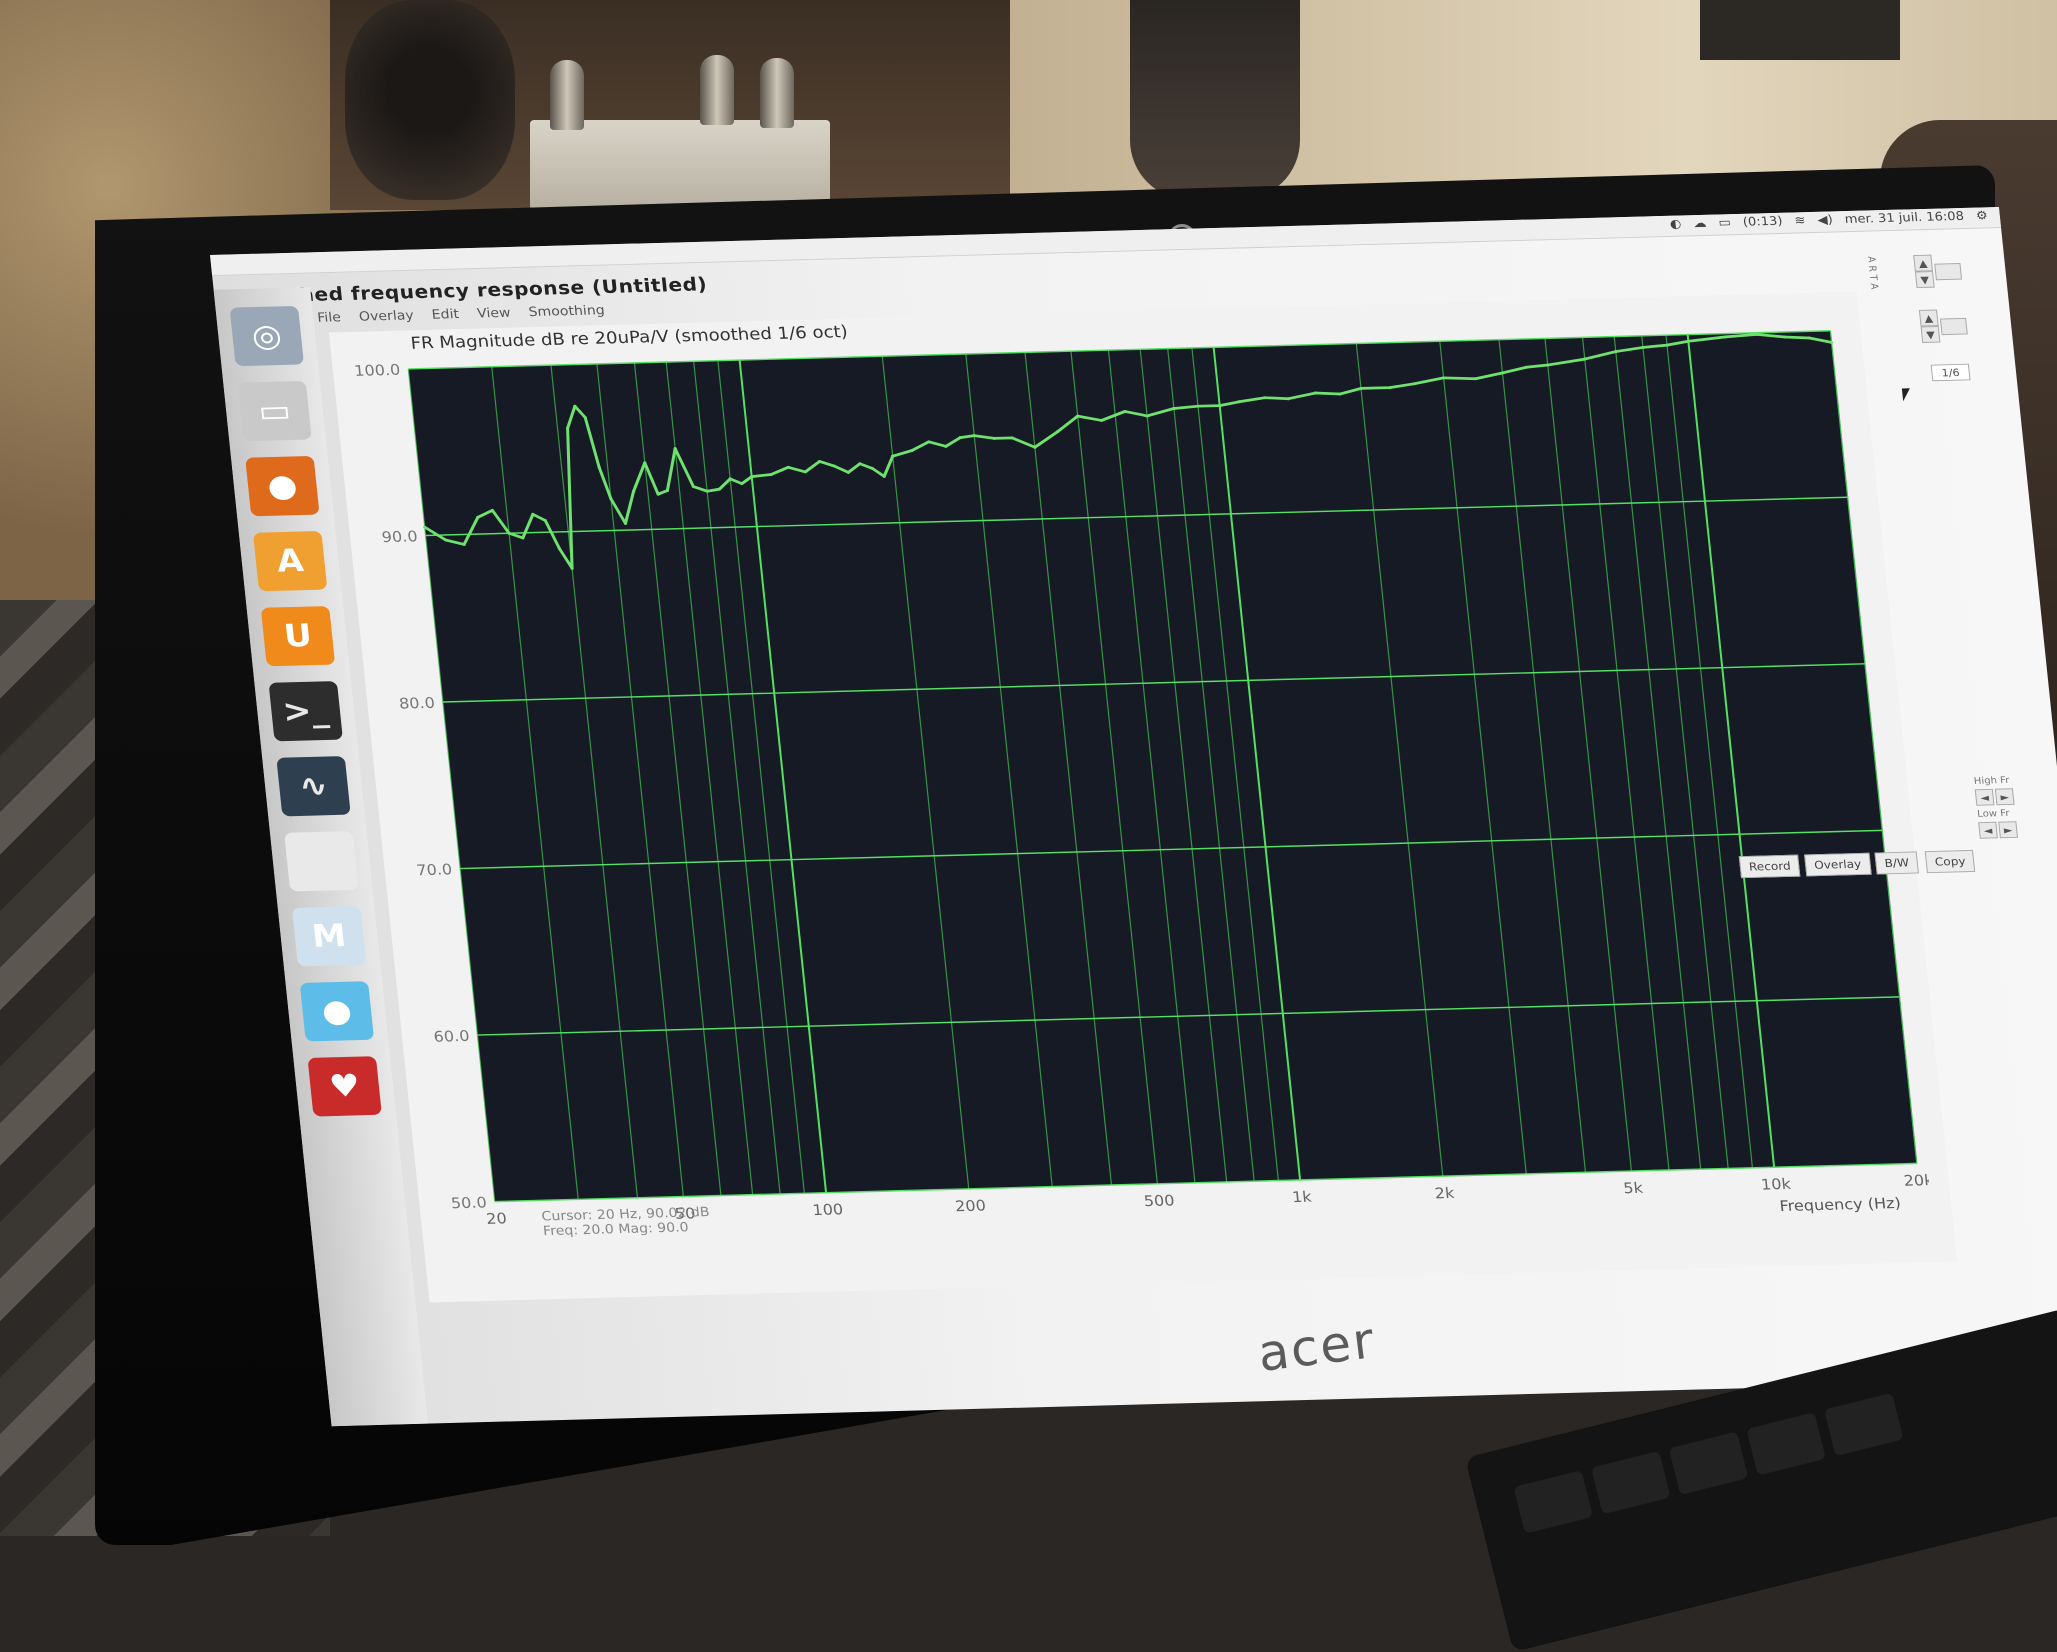 The height and width of the screenshot is (1652, 2057). I want to click on cloud-icon: ☁, so click(1700, 224).